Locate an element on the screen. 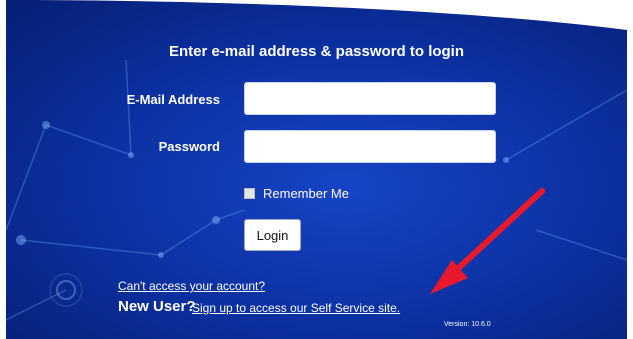 The width and height of the screenshot is (633, 339). new-user-label: New User? is located at coordinates (157, 306).